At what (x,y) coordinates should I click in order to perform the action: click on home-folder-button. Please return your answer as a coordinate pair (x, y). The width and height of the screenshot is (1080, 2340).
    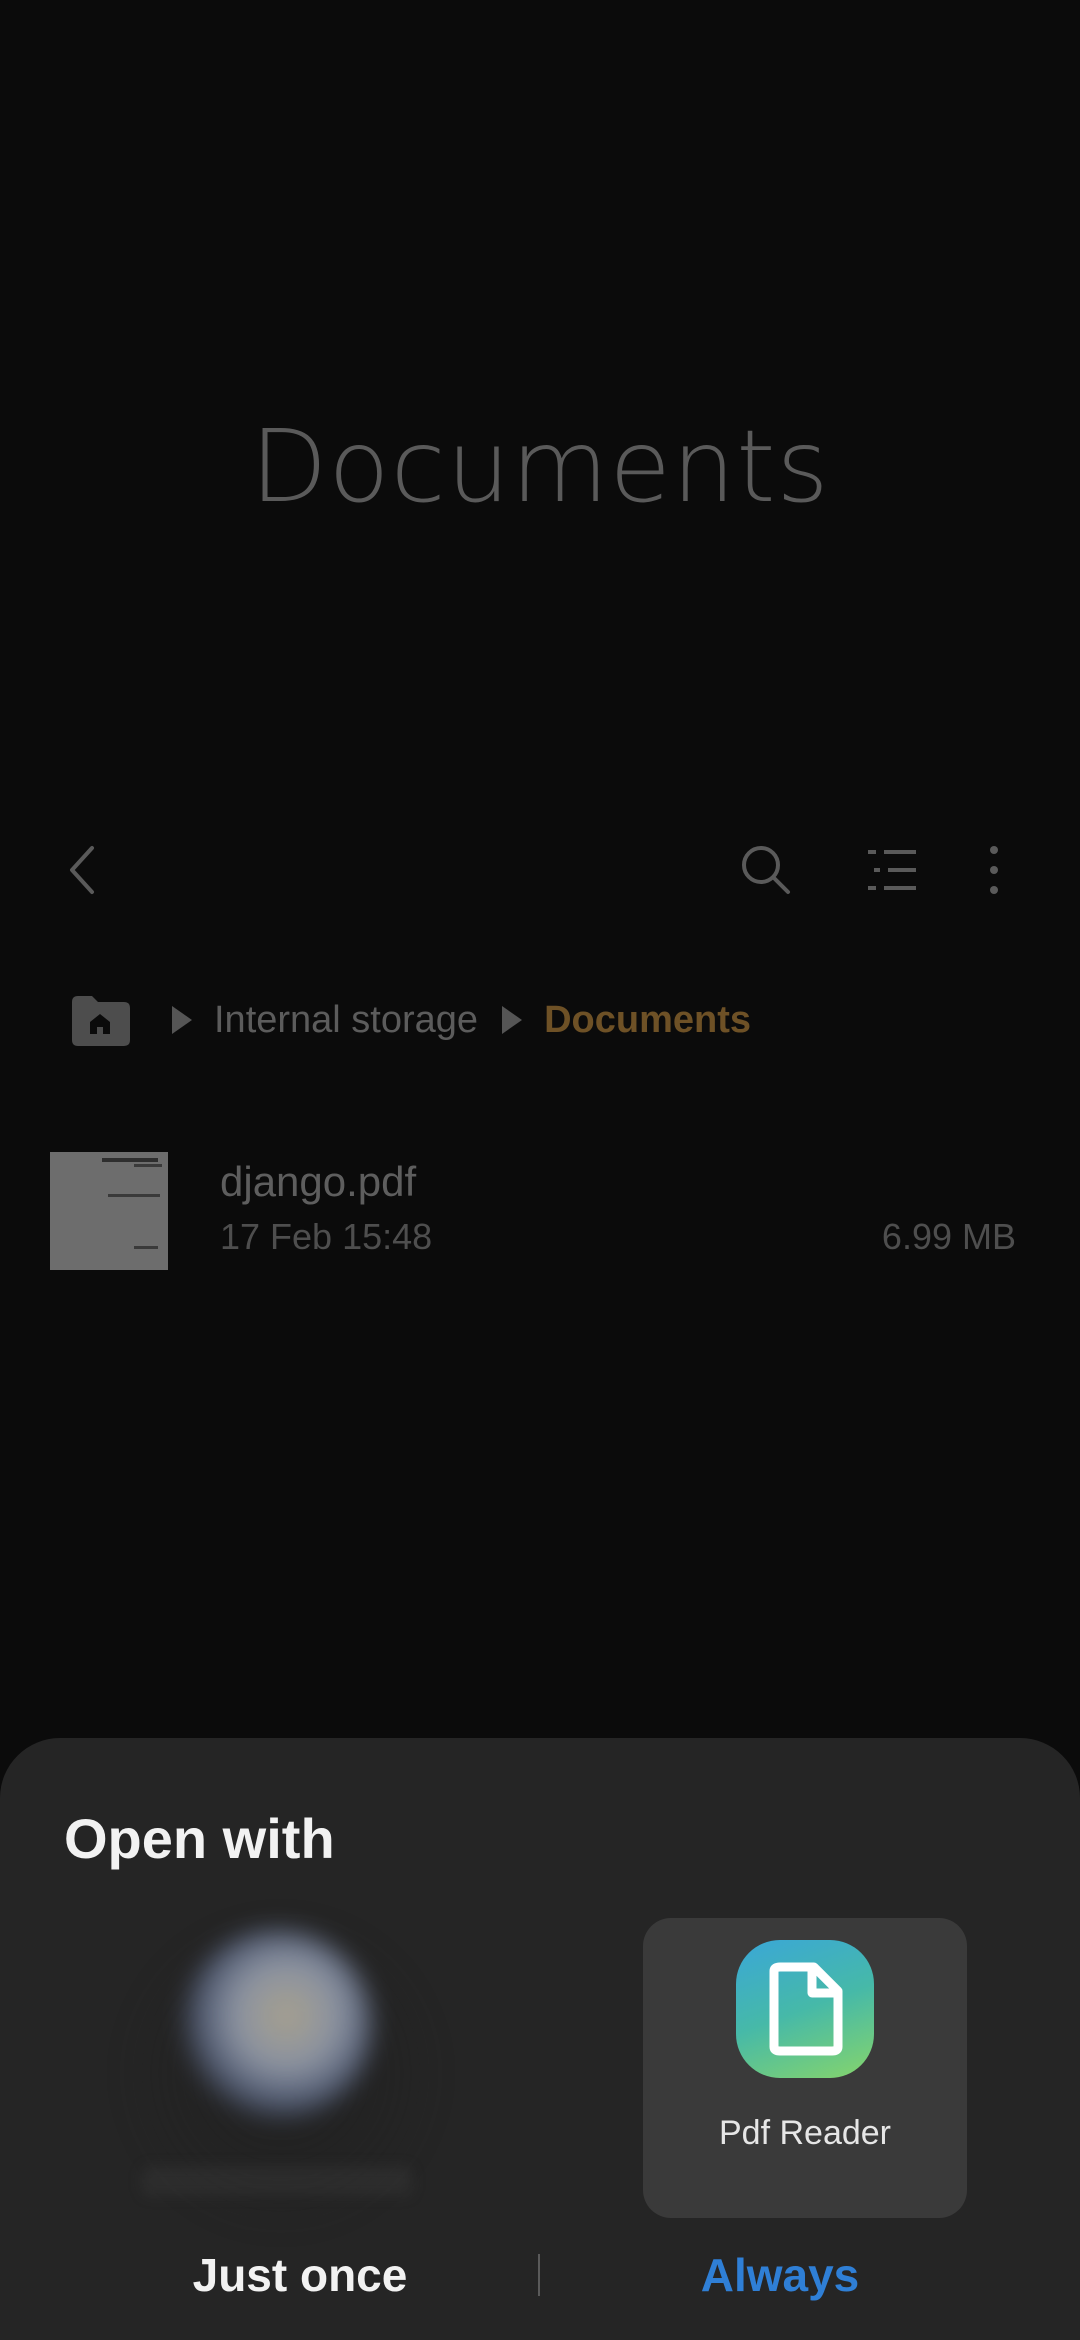
    Looking at the image, I should click on (100, 1020).